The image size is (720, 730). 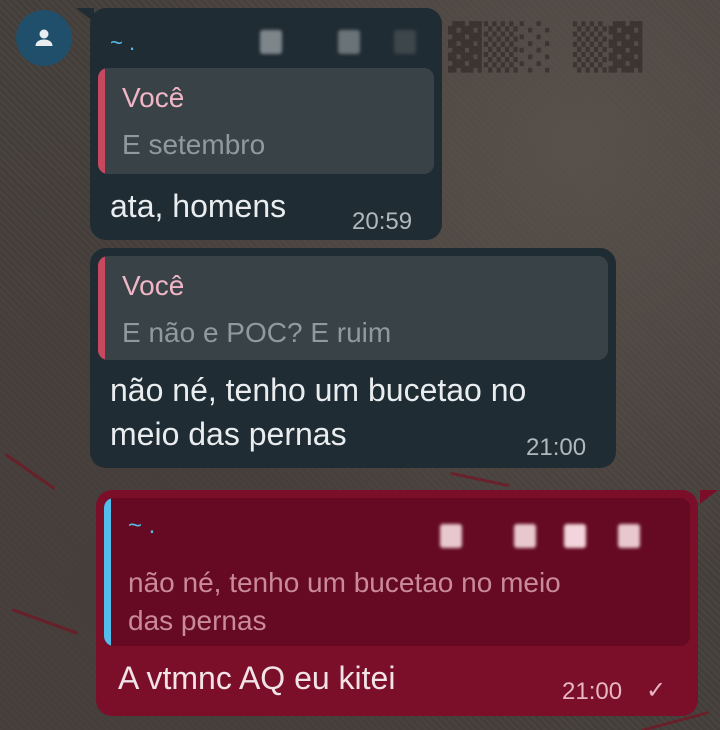 What do you see at coordinates (194, 144) in the screenshot?
I see `quote-text: E setembro` at bounding box center [194, 144].